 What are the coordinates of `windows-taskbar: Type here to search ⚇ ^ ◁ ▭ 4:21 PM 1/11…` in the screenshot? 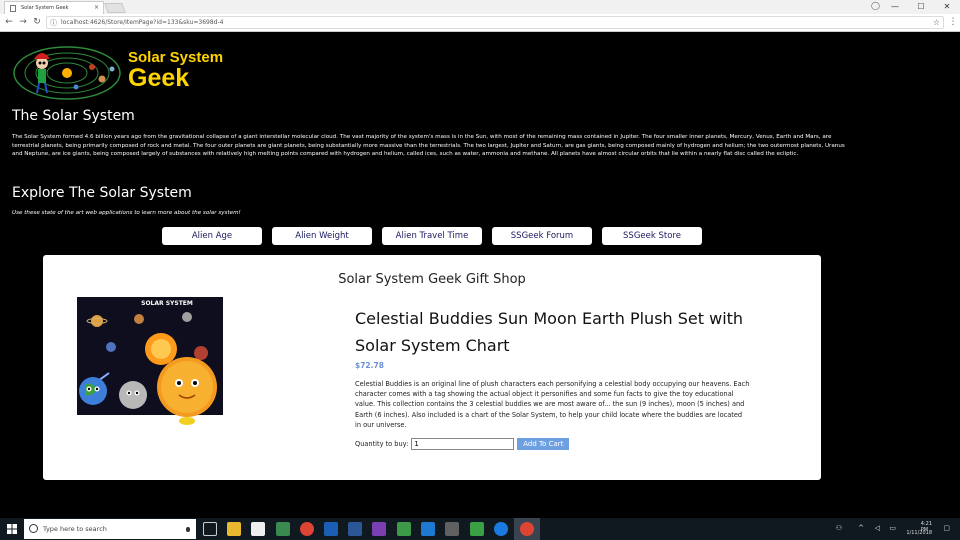 It's located at (480, 529).